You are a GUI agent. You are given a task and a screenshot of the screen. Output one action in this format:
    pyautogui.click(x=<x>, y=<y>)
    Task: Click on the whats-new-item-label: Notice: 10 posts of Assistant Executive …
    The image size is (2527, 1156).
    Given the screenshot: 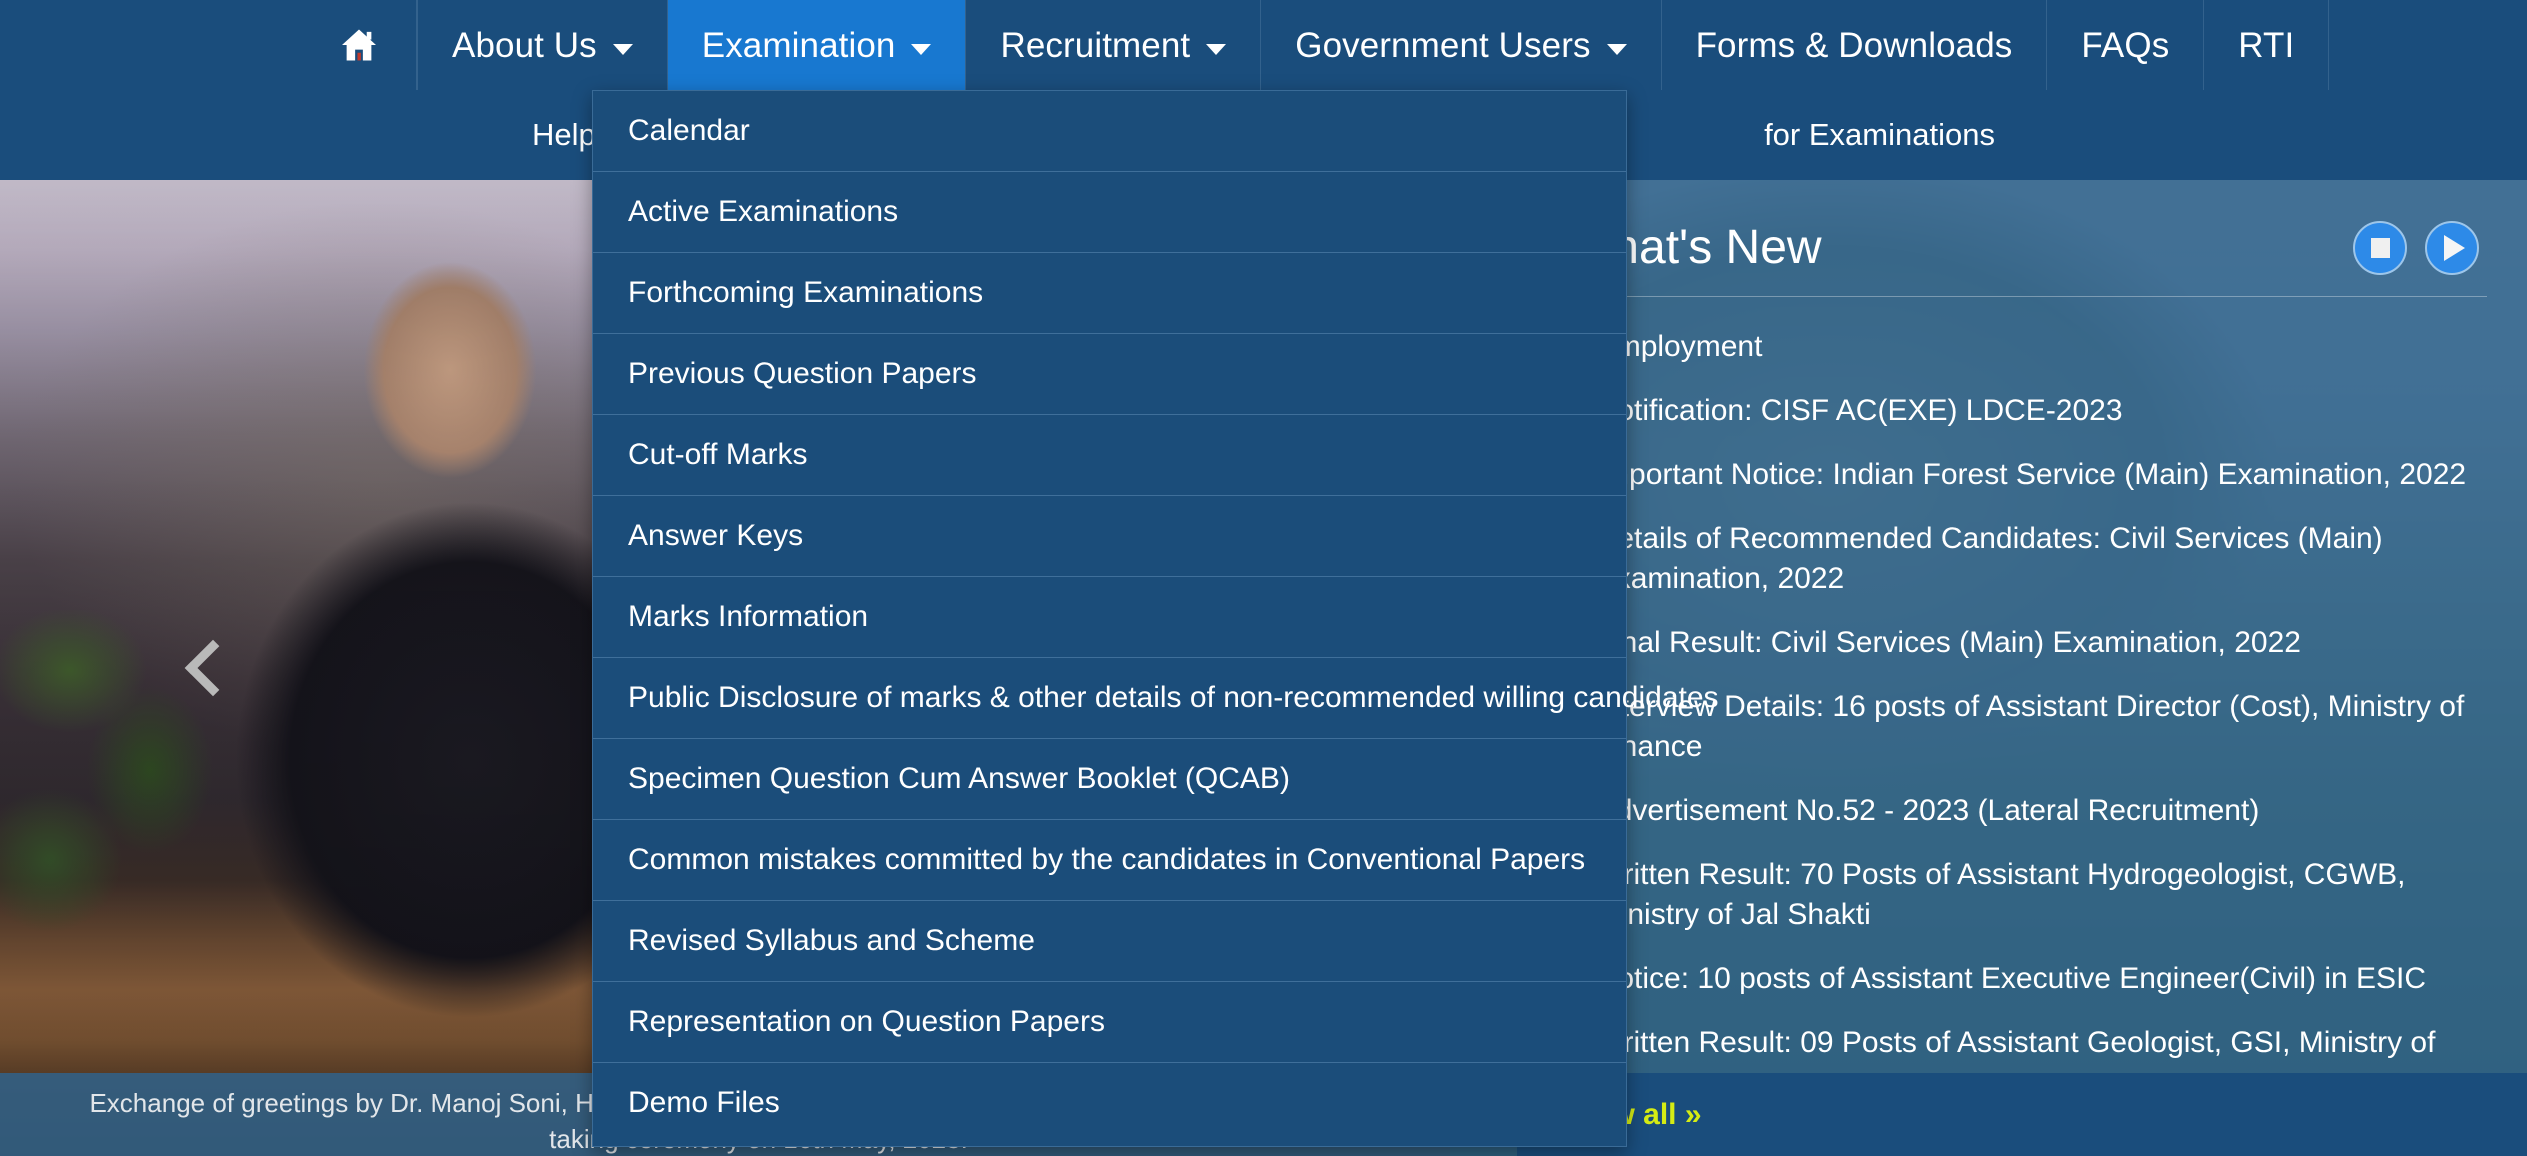 What is the action you would take?
    pyautogui.click(x=2011, y=978)
    